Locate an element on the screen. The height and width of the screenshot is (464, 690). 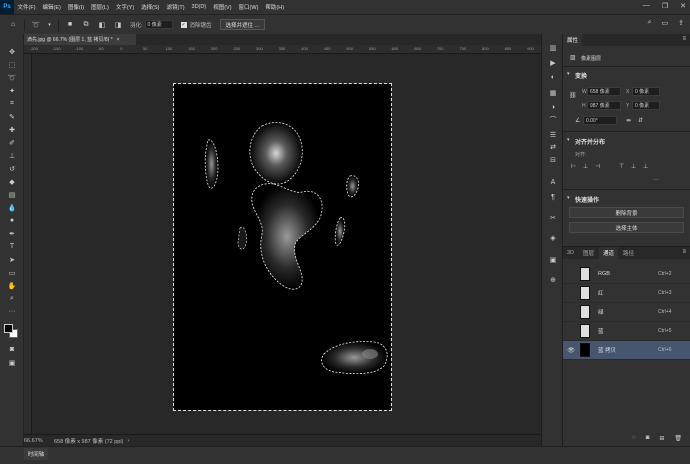
type-tool-icon: T is located at coordinates (12, 246).